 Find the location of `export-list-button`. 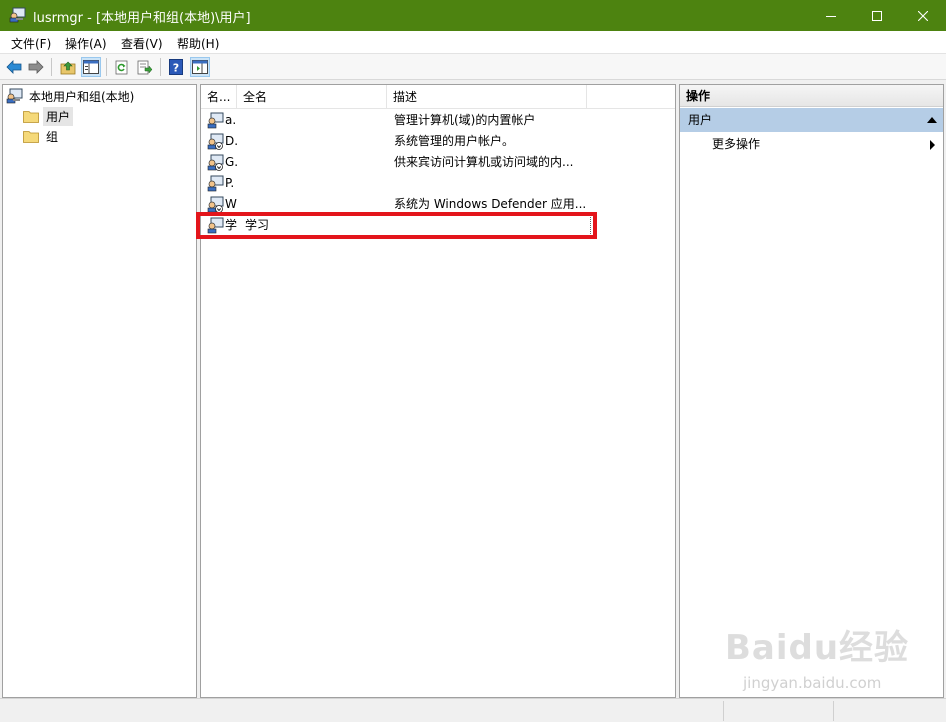

export-list-button is located at coordinates (145, 67).